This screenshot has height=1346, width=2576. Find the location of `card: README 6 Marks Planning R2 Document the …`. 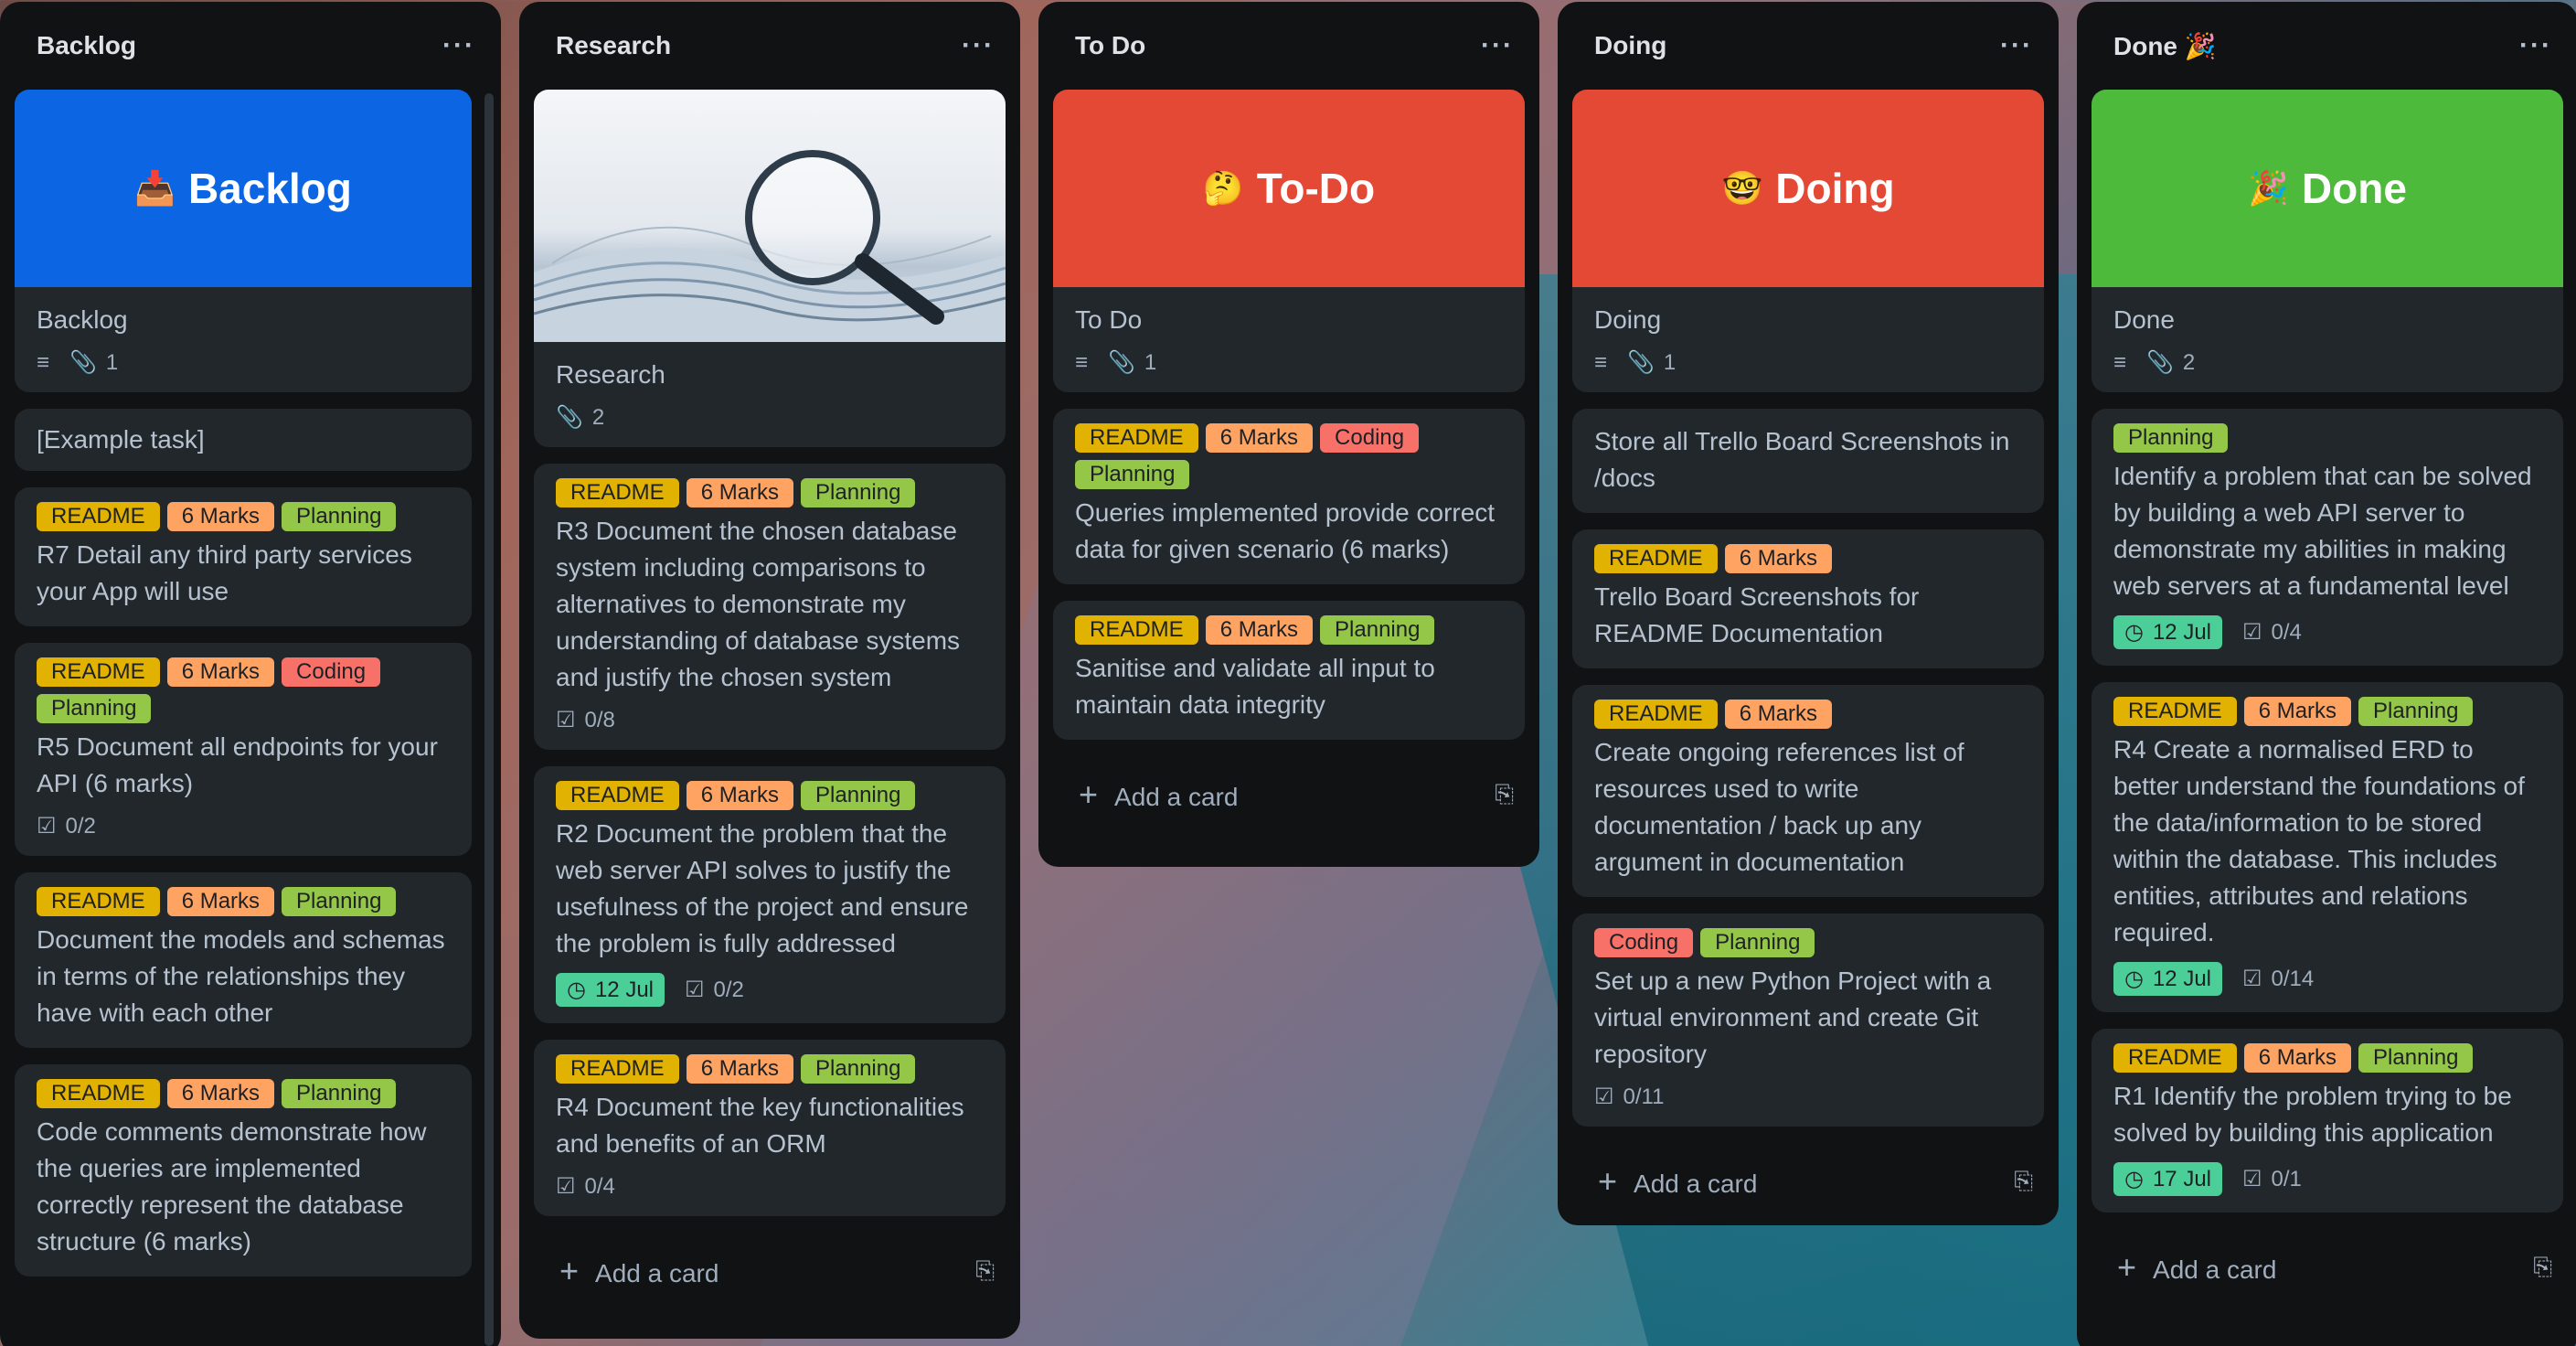

card: README 6 Marks Planning R2 Document the … is located at coordinates (770, 894).